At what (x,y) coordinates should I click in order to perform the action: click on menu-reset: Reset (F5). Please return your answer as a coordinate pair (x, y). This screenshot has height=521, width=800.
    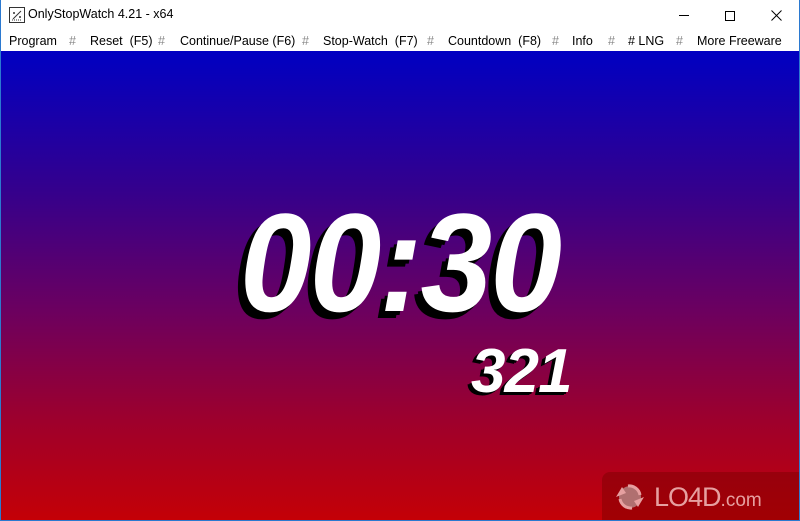
    Looking at the image, I should click on (121, 41).